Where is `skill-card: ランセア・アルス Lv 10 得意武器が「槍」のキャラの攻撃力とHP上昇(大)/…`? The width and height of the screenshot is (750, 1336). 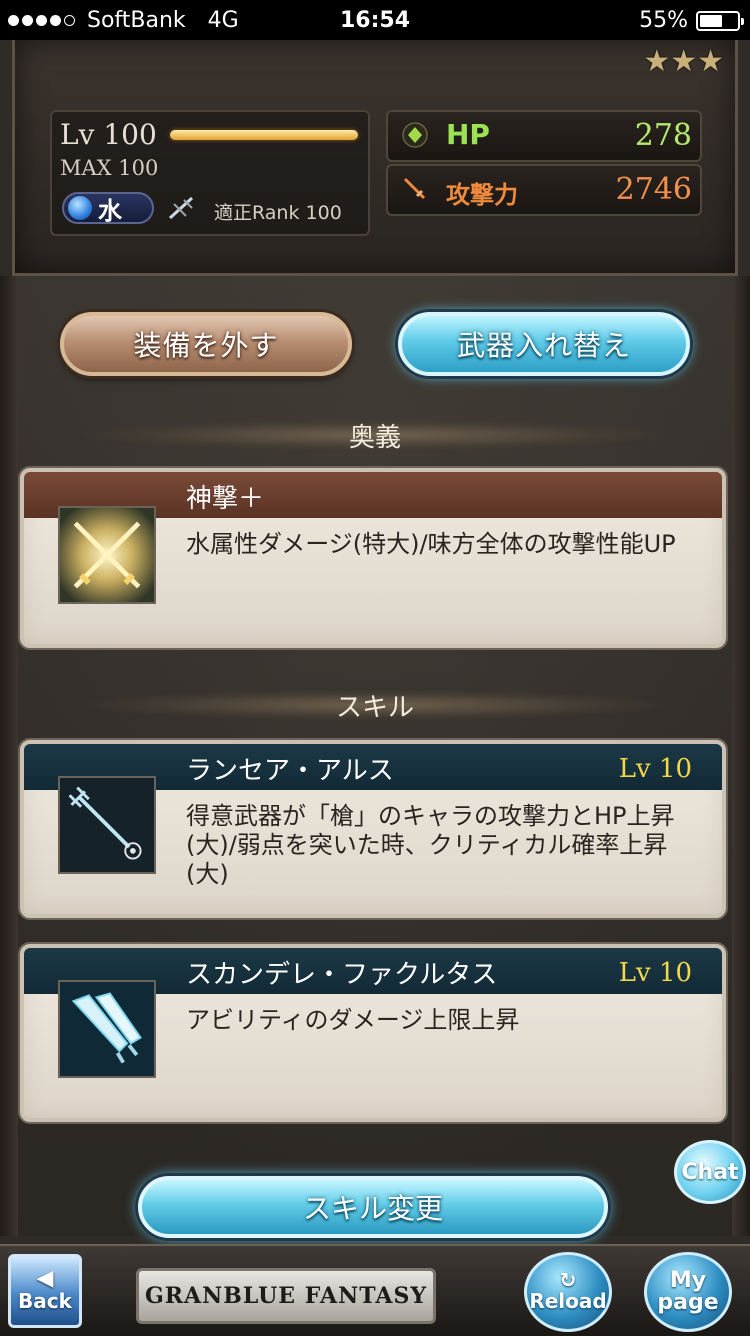
skill-card: ランセア・アルス Lv 10 得意武器が「槍」のキャラの攻撃力とHP上昇(大)/… is located at coordinates (373, 829).